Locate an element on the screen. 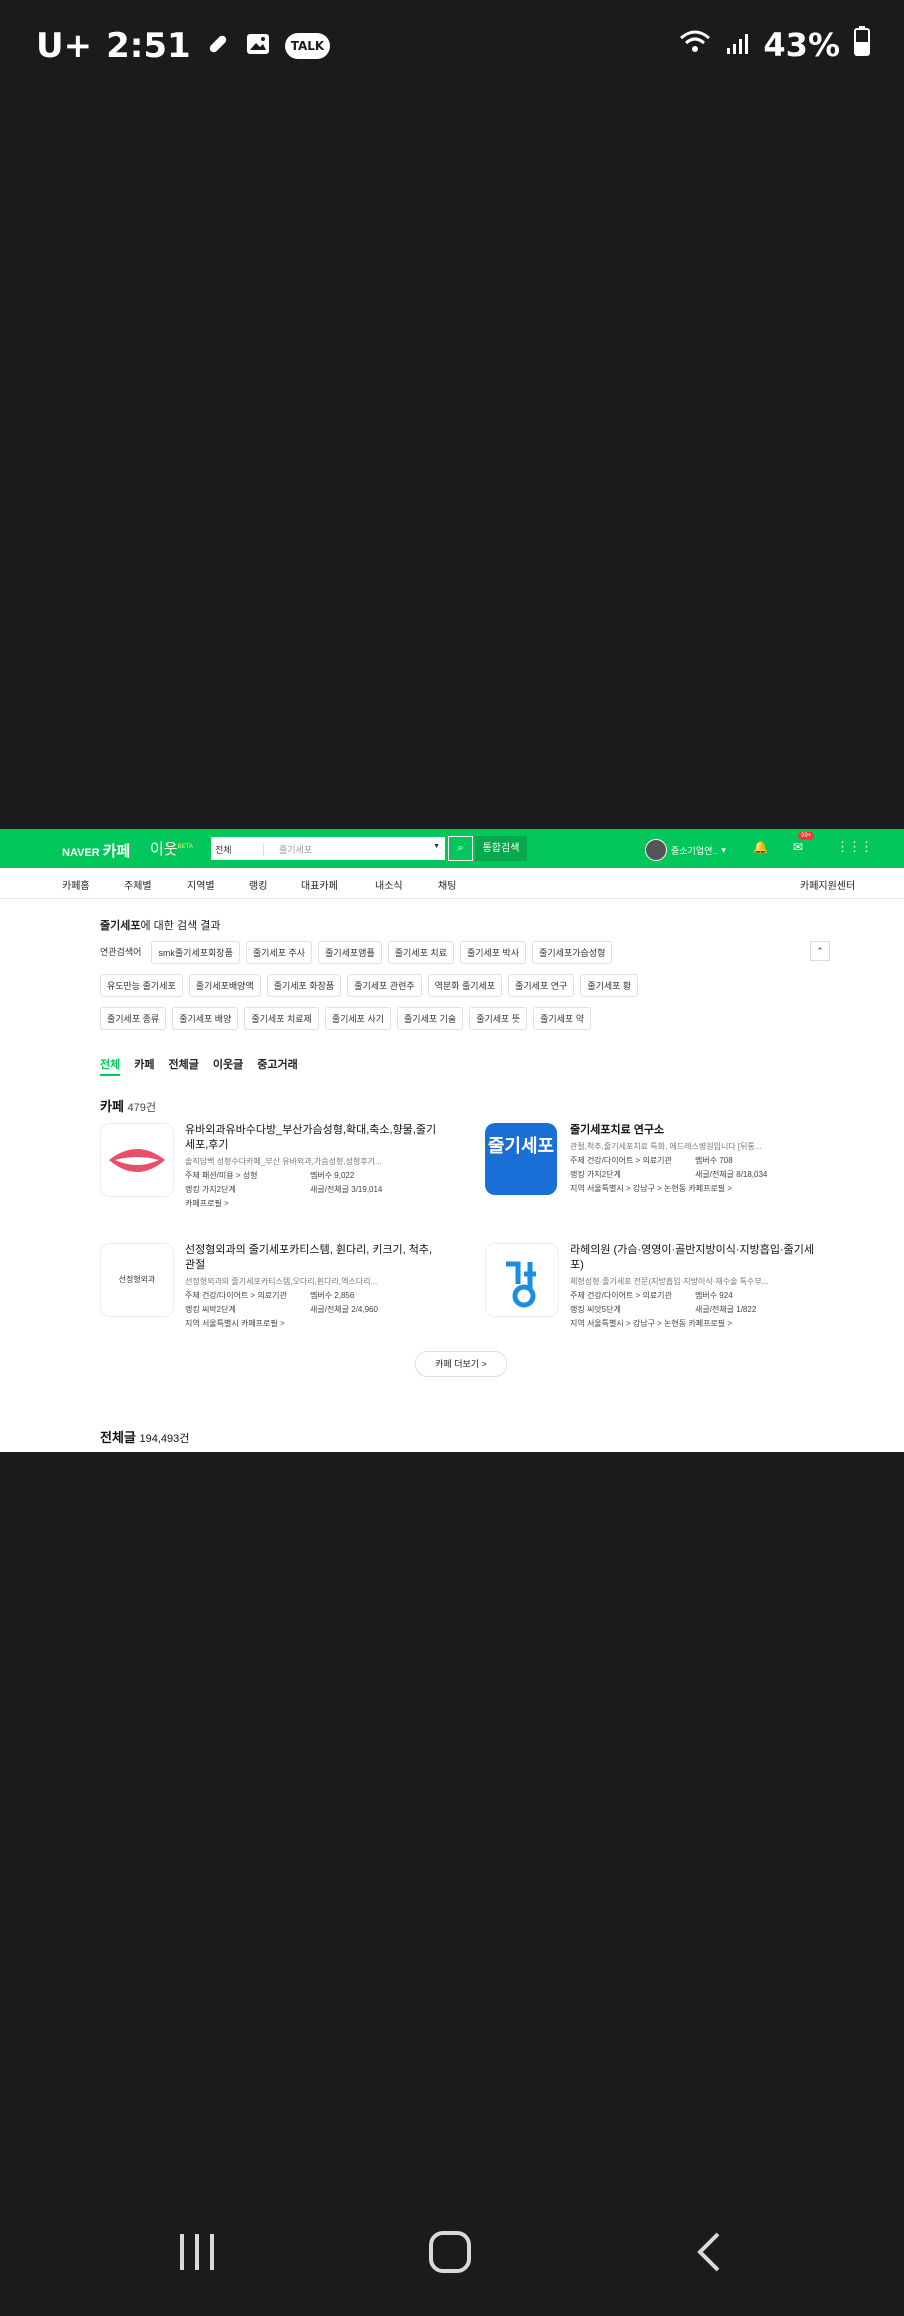 The width and height of the screenshot is (904, 2316). mail-icon: ✉ is located at coordinates (798, 847).